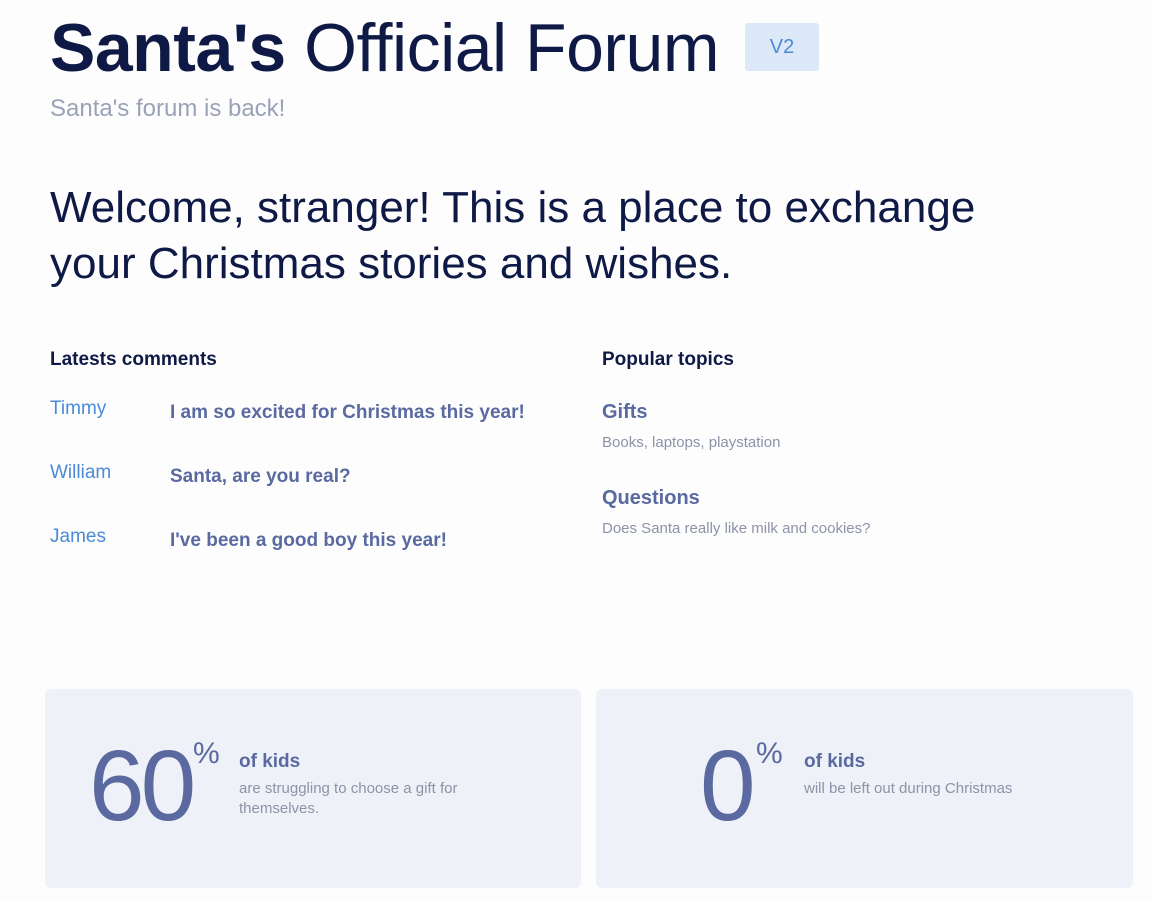  What do you see at coordinates (80, 473) in the screenshot?
I see `comment-author-link: William` at bounding box center [80, 473].